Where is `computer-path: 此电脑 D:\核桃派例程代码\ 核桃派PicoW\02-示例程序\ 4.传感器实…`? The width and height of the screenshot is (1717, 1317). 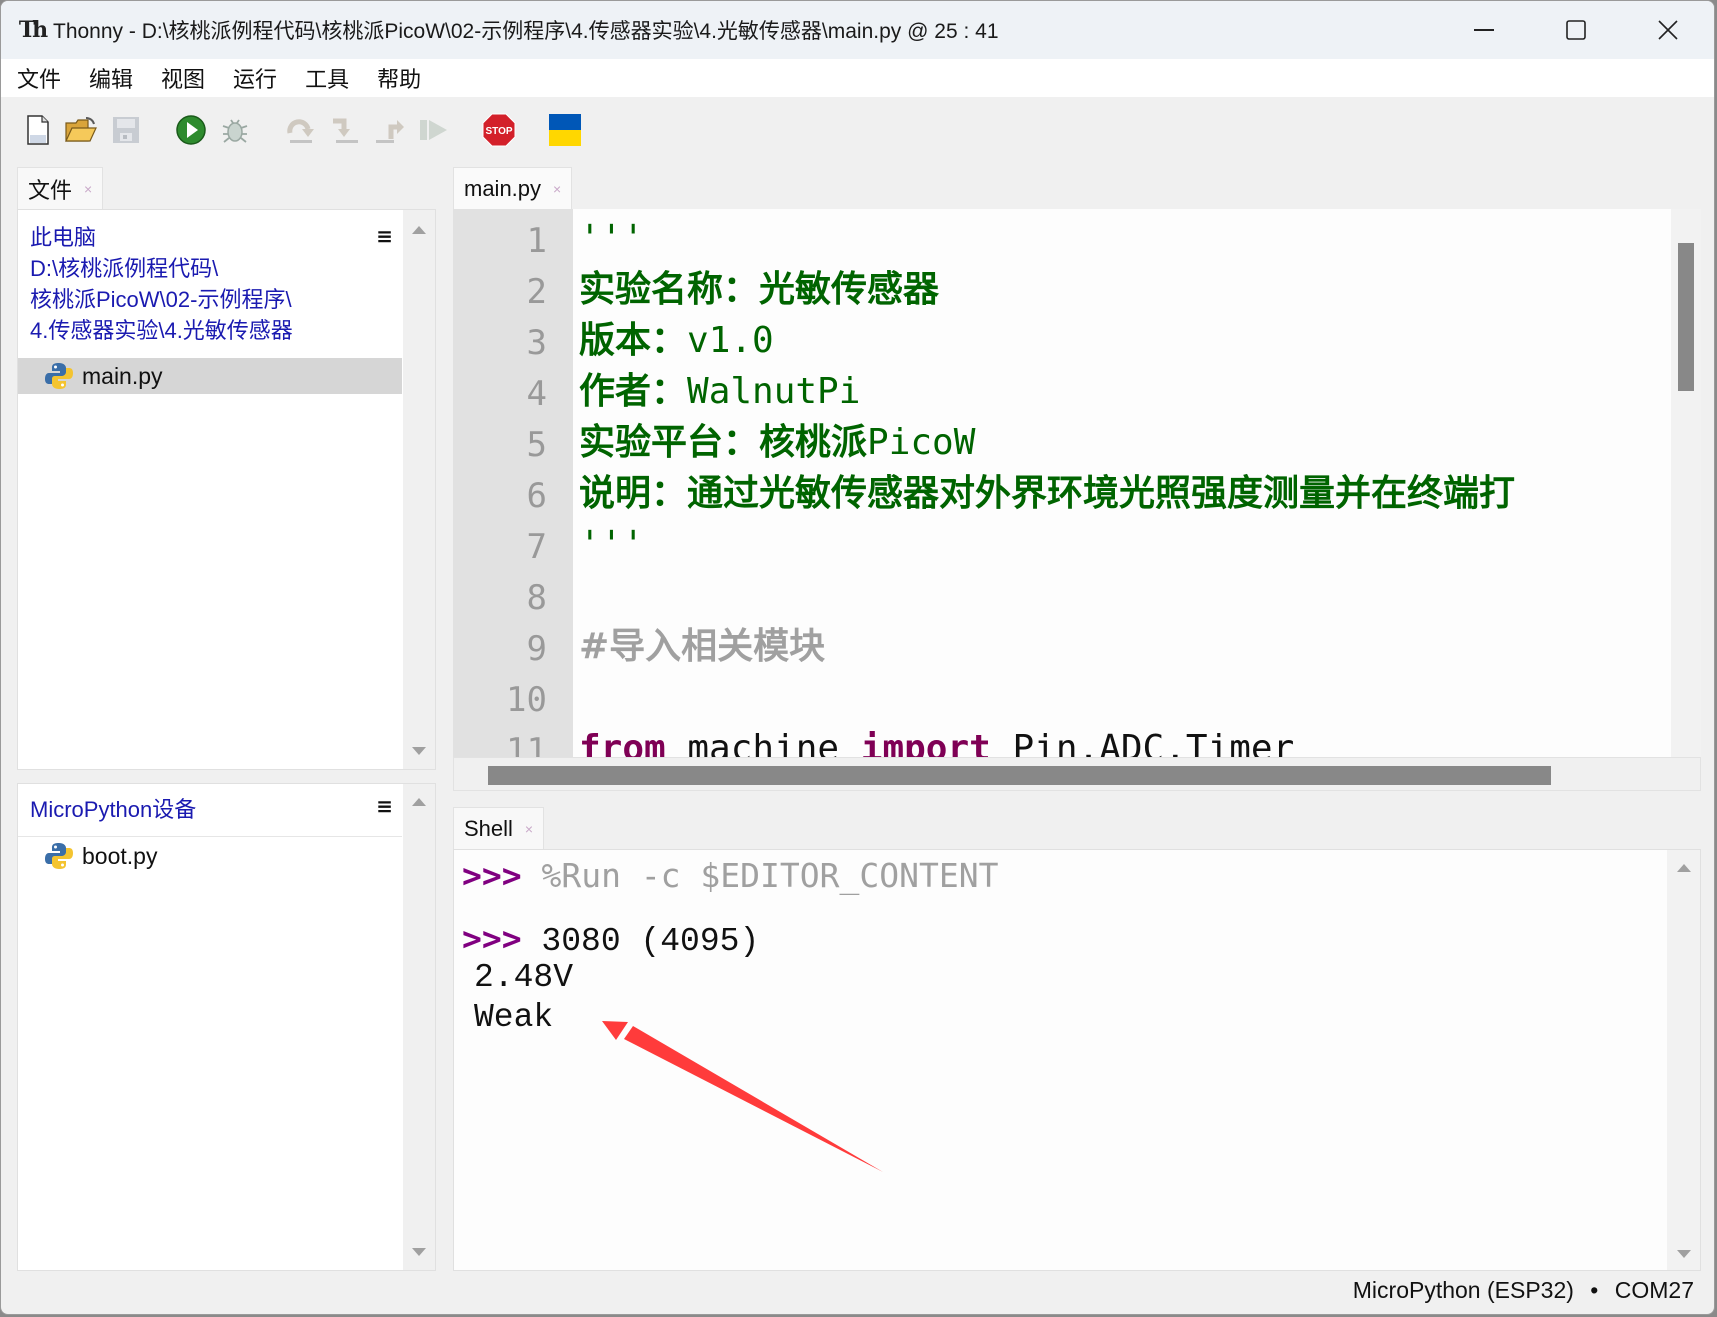 computer-path: 此电脑 D:\核桃派例程代码\ 核桃派PicoW\02-示例程序\ 4.传感器实… is located at coordinates (161, 284).